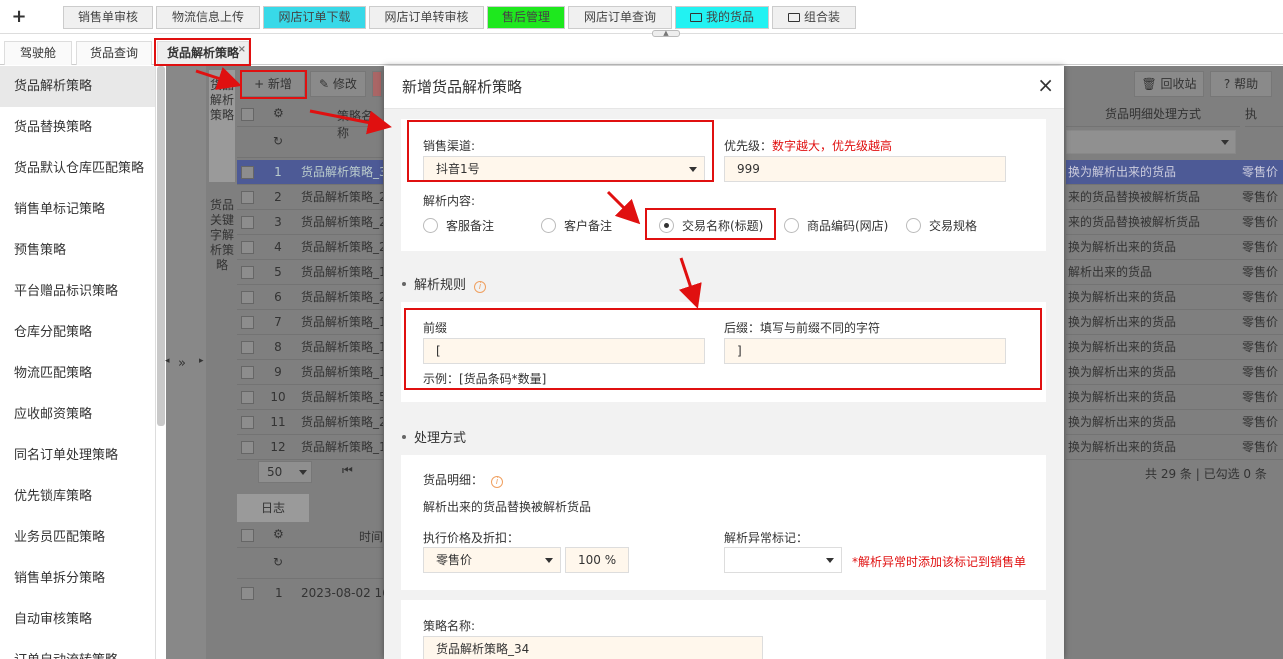 The image size is (1283, 659). I want to click on abnormal-select, so click(783, 560).